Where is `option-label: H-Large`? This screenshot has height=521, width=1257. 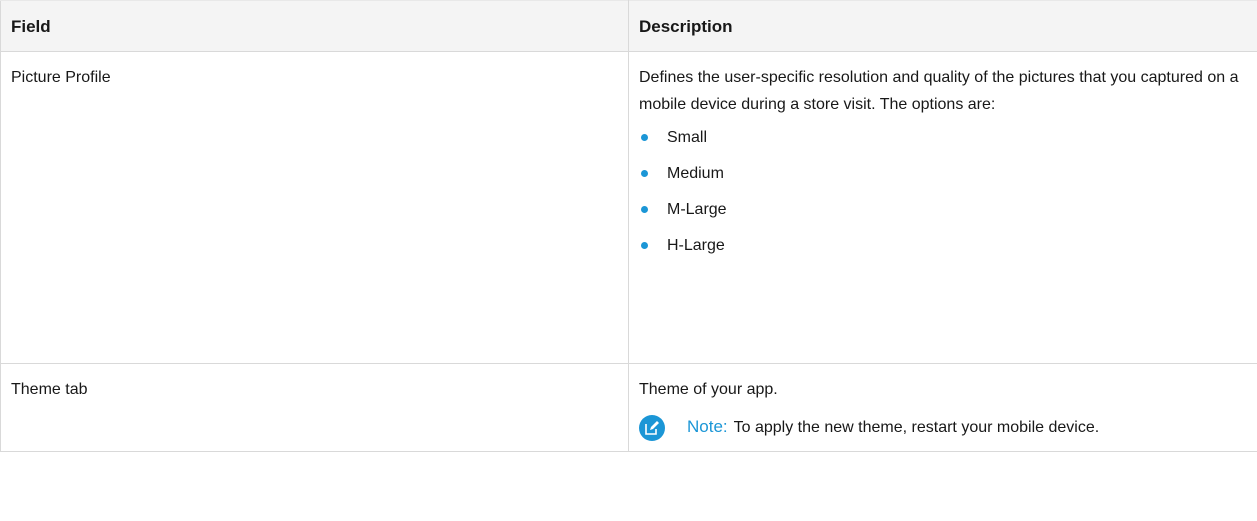 option-label: H-Large is located at coordinates (696, 245).